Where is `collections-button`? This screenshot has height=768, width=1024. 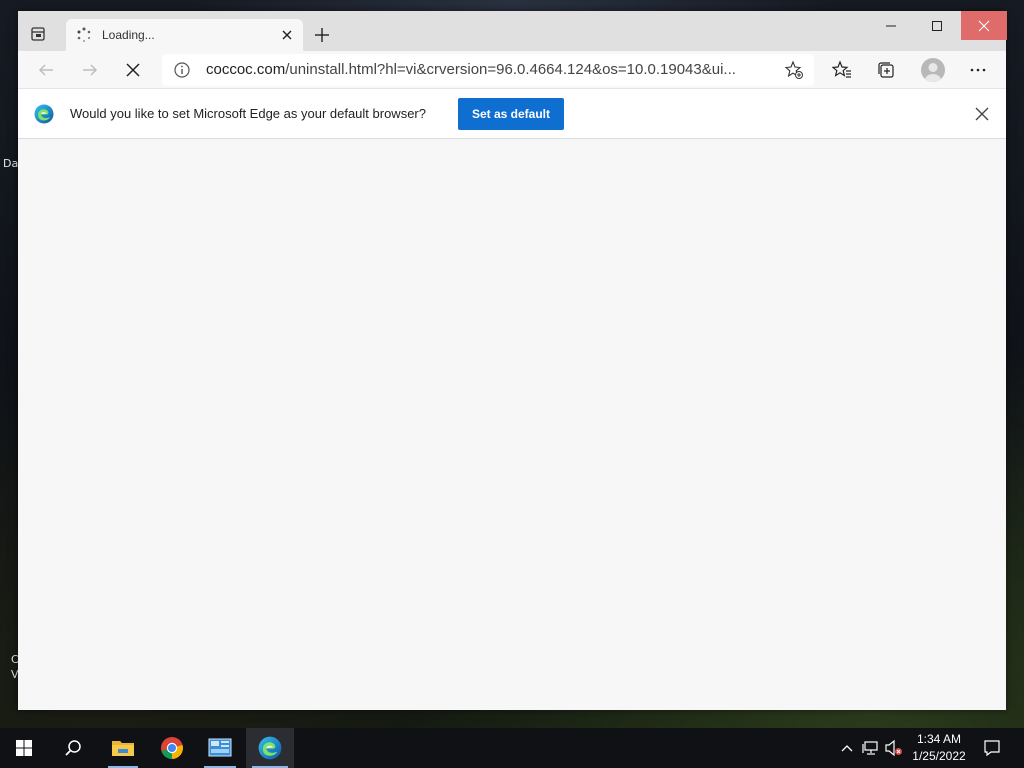 collections-button is located at coordinates (886, 70).